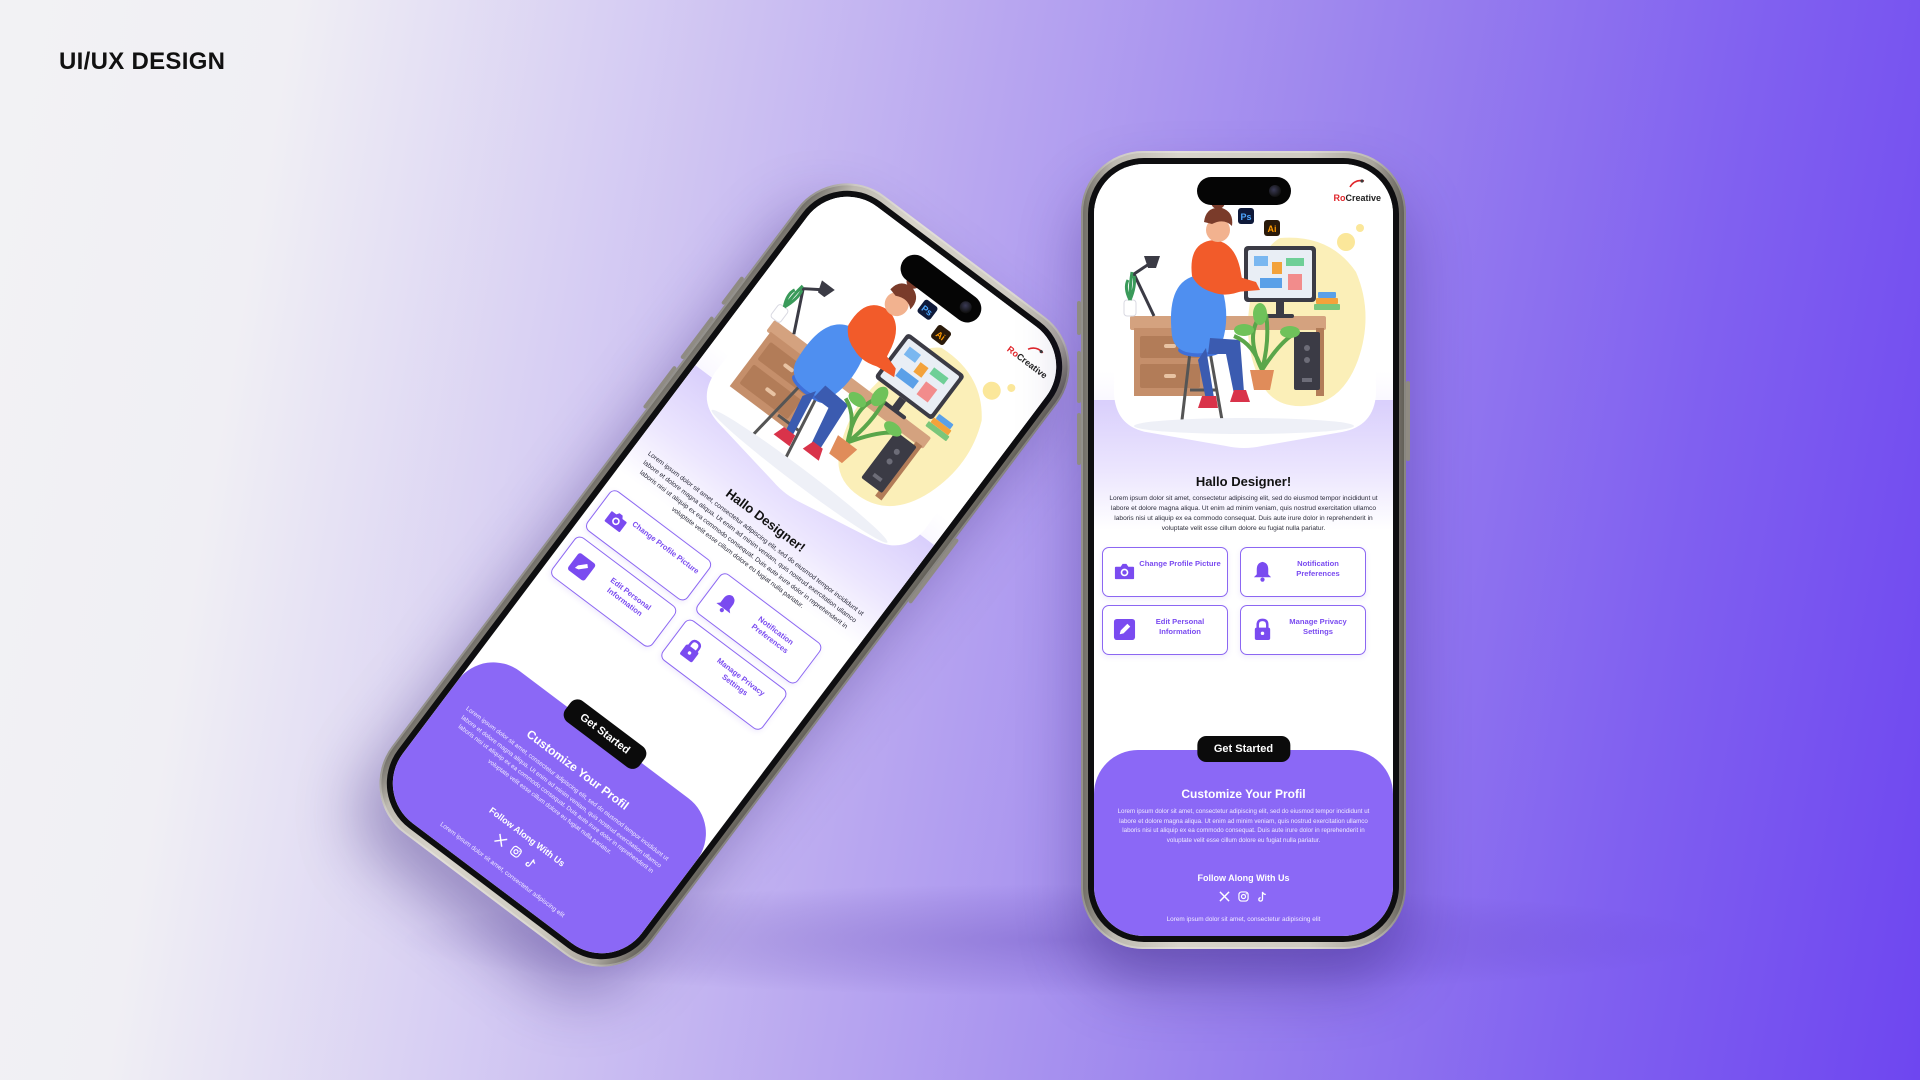  I want to click on edit-personal-information-card: Edit Personal Information, so click(1165, 630).